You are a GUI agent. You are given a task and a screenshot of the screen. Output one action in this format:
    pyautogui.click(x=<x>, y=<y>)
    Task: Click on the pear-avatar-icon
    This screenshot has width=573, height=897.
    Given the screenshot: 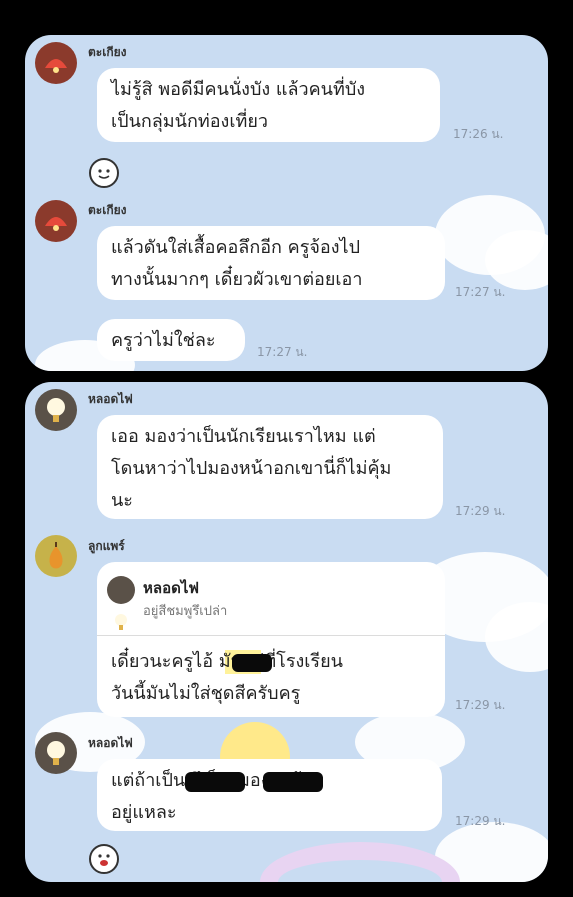 What is the action you would take?
    pyautogui.click(x=56, y=556)
    